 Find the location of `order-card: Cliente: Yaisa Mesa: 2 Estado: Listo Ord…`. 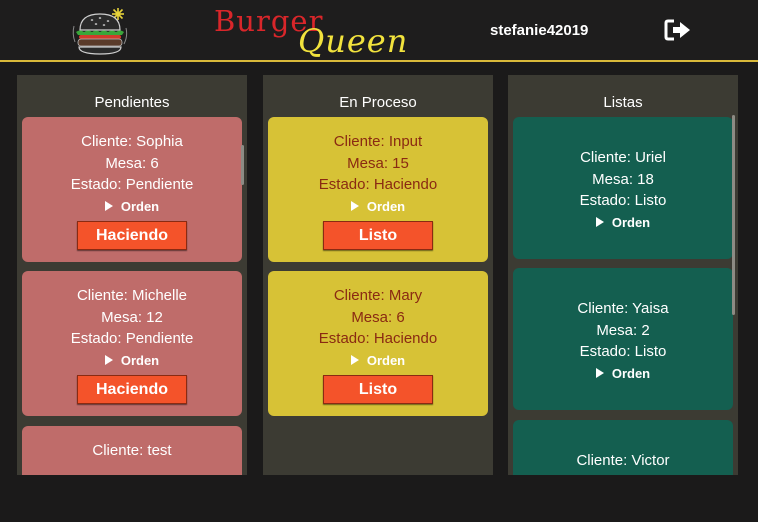

order-card: Cliente: Yaisa Mesa: 2 Estado: Listo Ord… is located at coordinates (623, 339).